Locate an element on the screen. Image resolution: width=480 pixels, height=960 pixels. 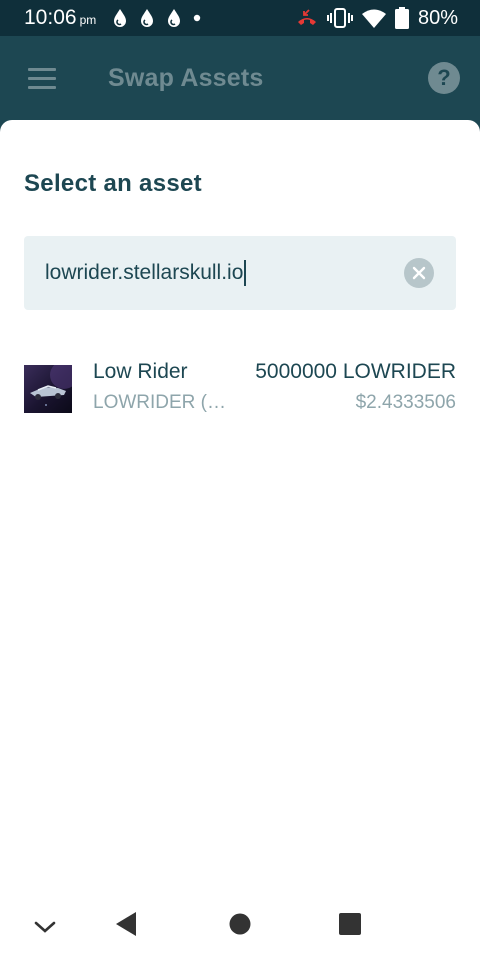
notification-icons is located at coordinates (162, 18).